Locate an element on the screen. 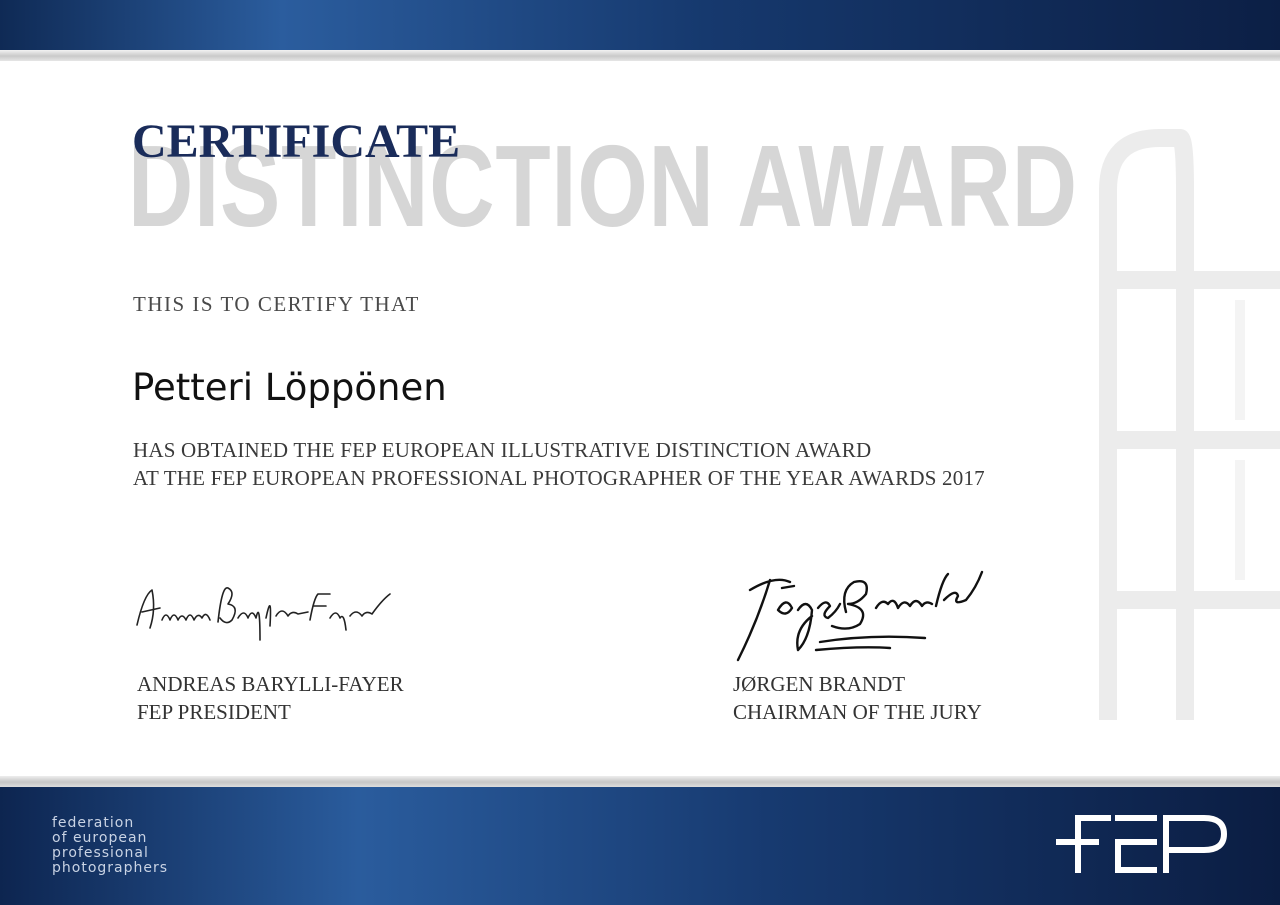 The width and height of the screenshot is (1280, 905). jury-chairman-name: JØRGEN BRANDT is located at coordinates (819, 684).